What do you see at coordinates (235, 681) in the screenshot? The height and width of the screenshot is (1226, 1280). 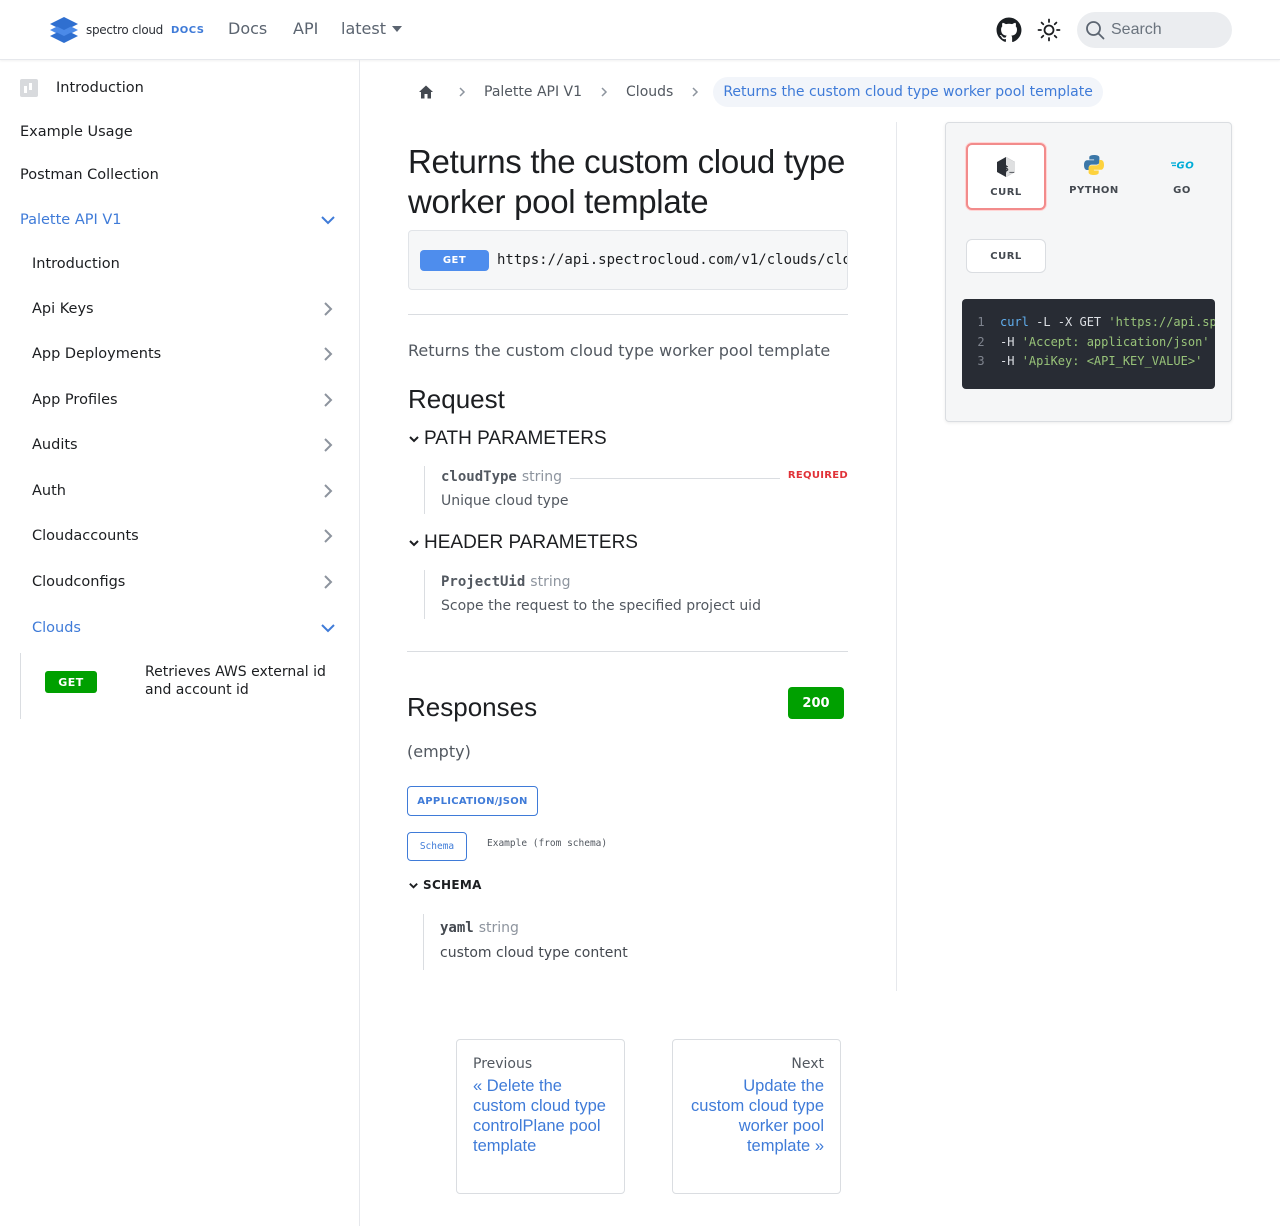 I see `sidebar-endpoint-label: Retrieves AWS external id and account id` at bounding box center [235, 681].